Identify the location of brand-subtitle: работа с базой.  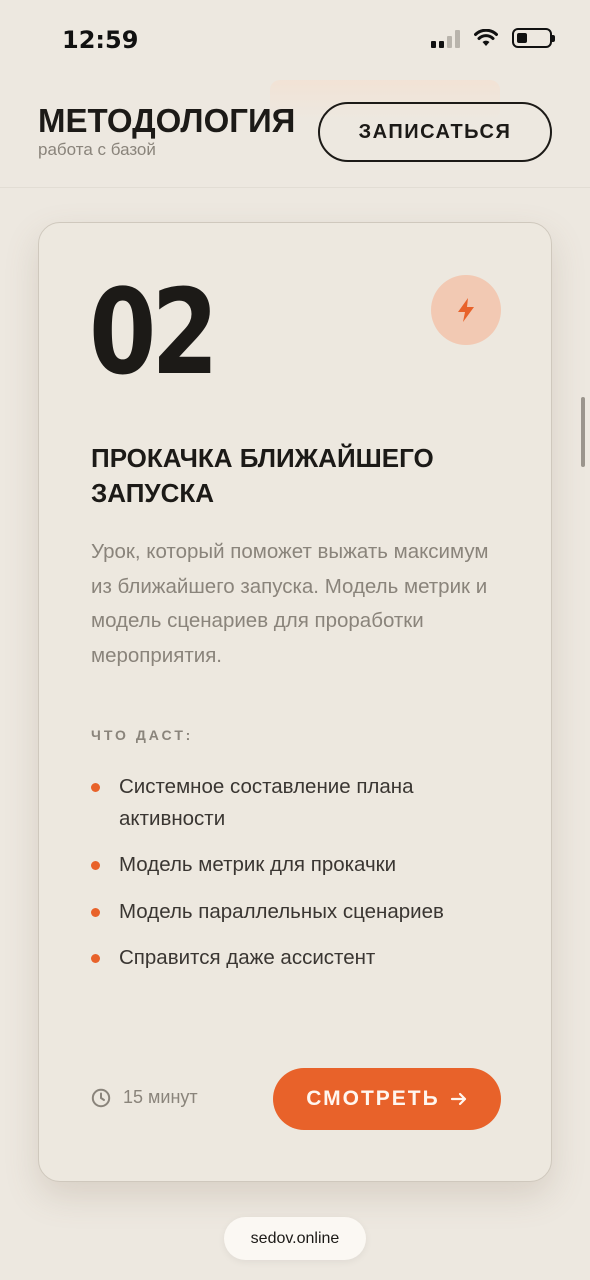
(97, 149).